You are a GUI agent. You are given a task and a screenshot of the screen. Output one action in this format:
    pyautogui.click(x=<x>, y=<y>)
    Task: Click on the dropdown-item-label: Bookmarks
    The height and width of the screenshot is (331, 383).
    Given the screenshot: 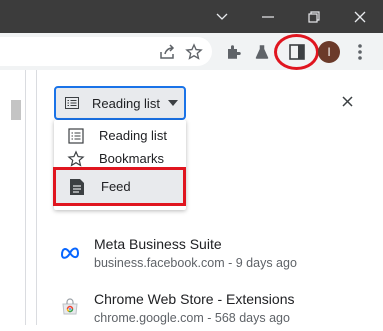 What is the action you would take?
    pyautogui.click(x=132, y=158)
    